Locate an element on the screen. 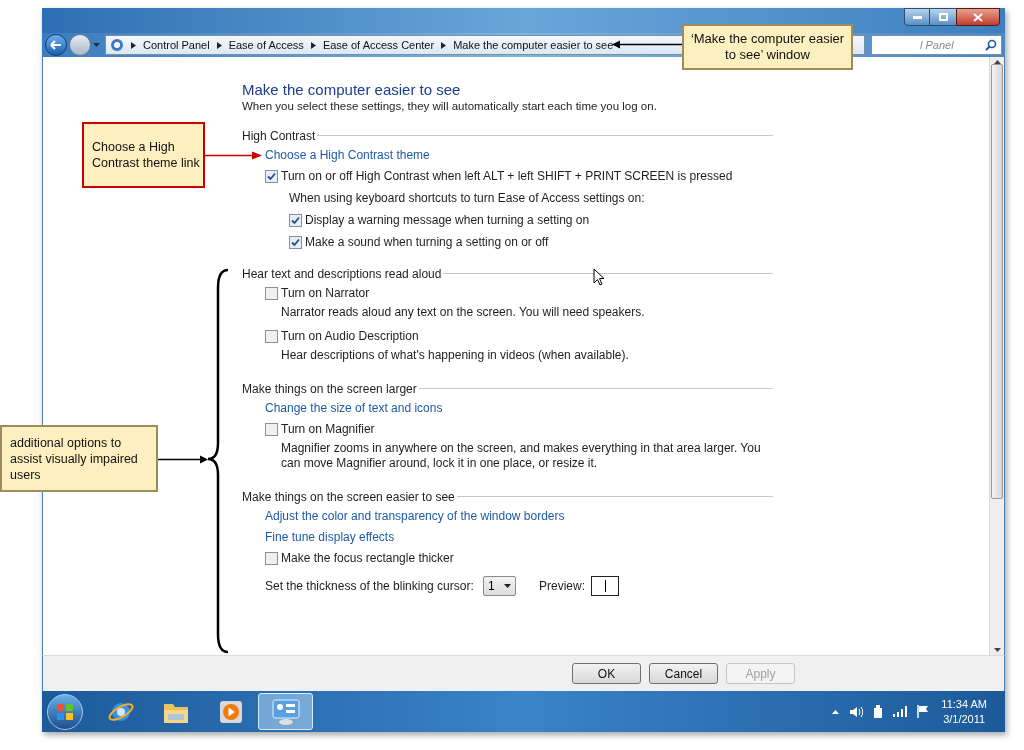  checkbox-label: Turn on Magnifier is located at coordinates (328, 429).